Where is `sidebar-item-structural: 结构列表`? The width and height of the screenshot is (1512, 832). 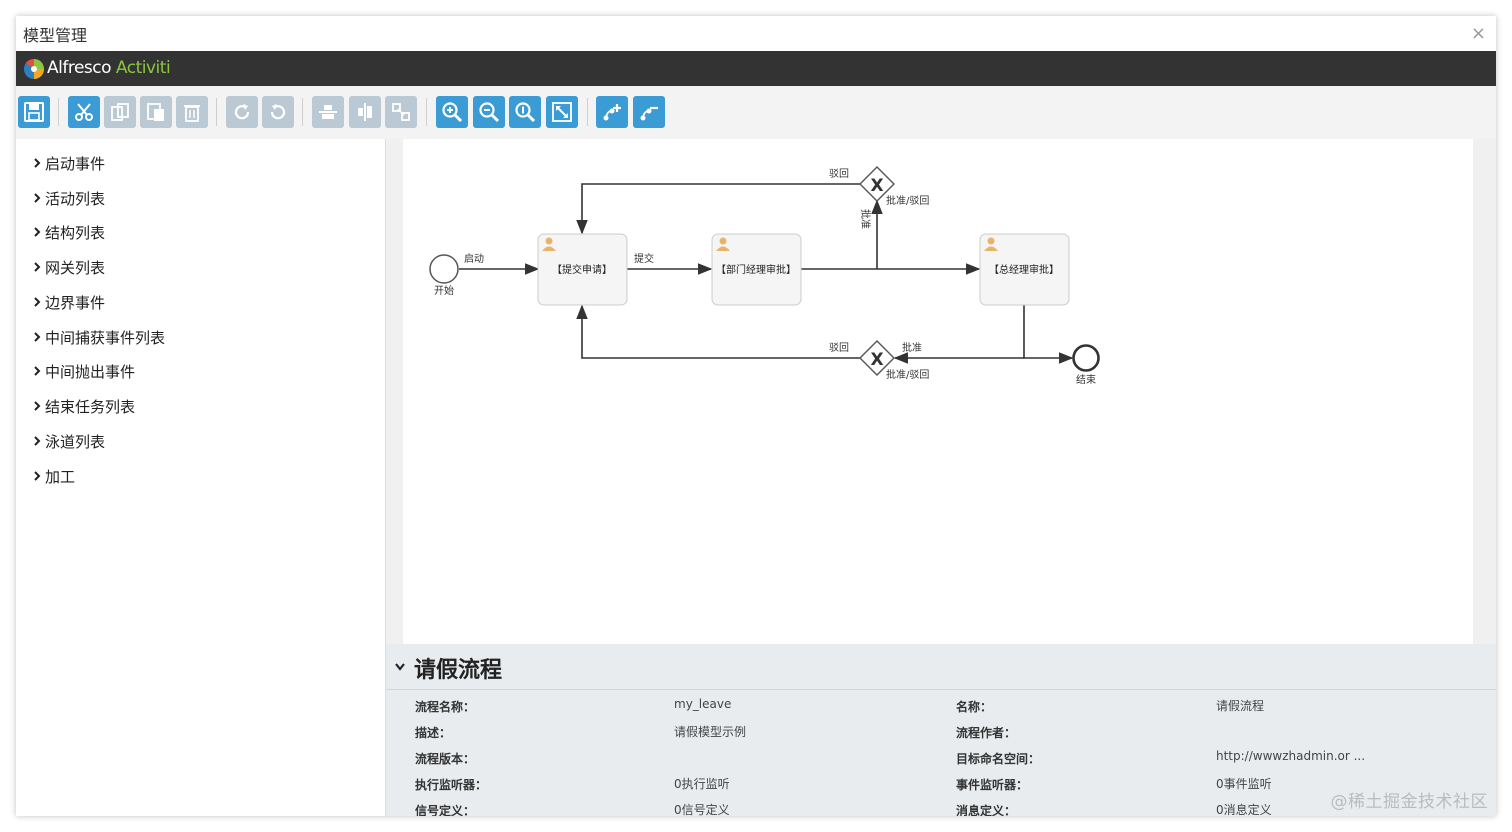 sidebar-item-structural: 结构列表 is located at coordinates (68, 232).